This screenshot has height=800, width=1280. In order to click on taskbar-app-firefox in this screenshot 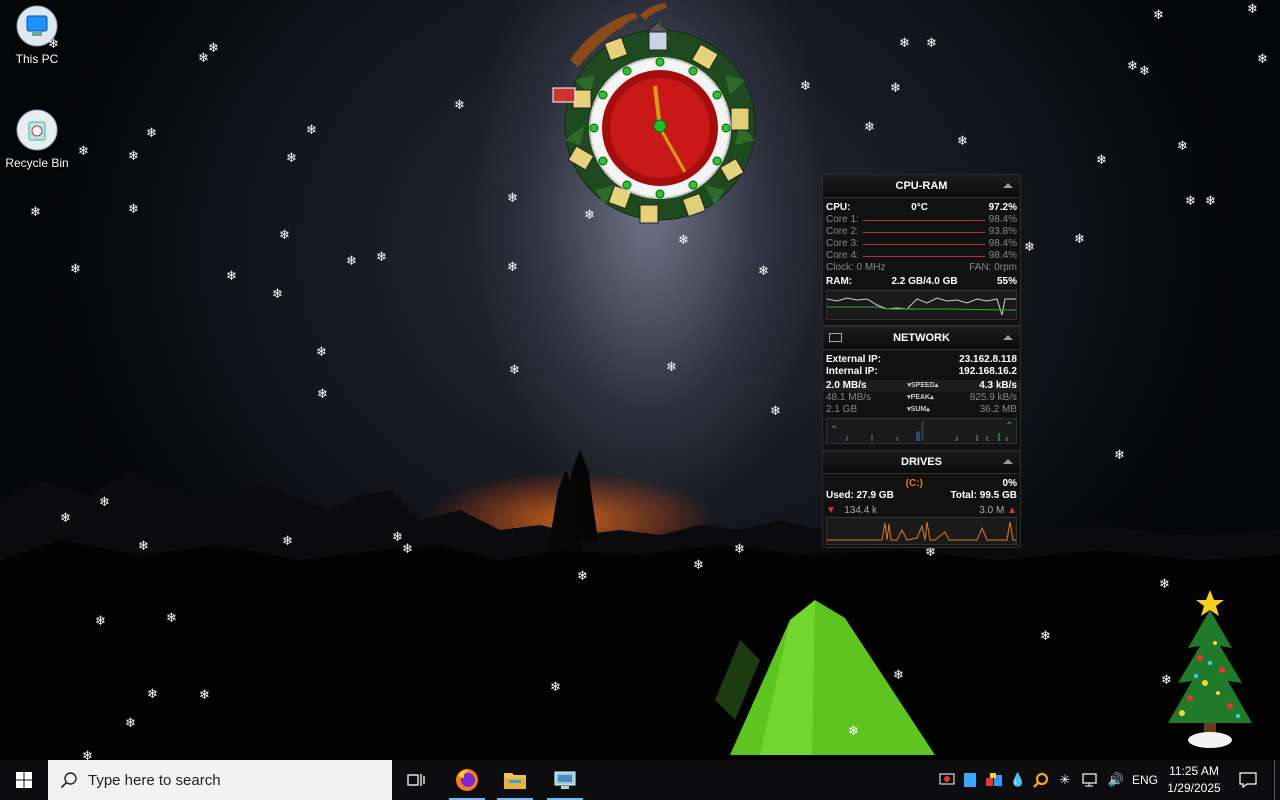, I will do `click(467, 780)`.